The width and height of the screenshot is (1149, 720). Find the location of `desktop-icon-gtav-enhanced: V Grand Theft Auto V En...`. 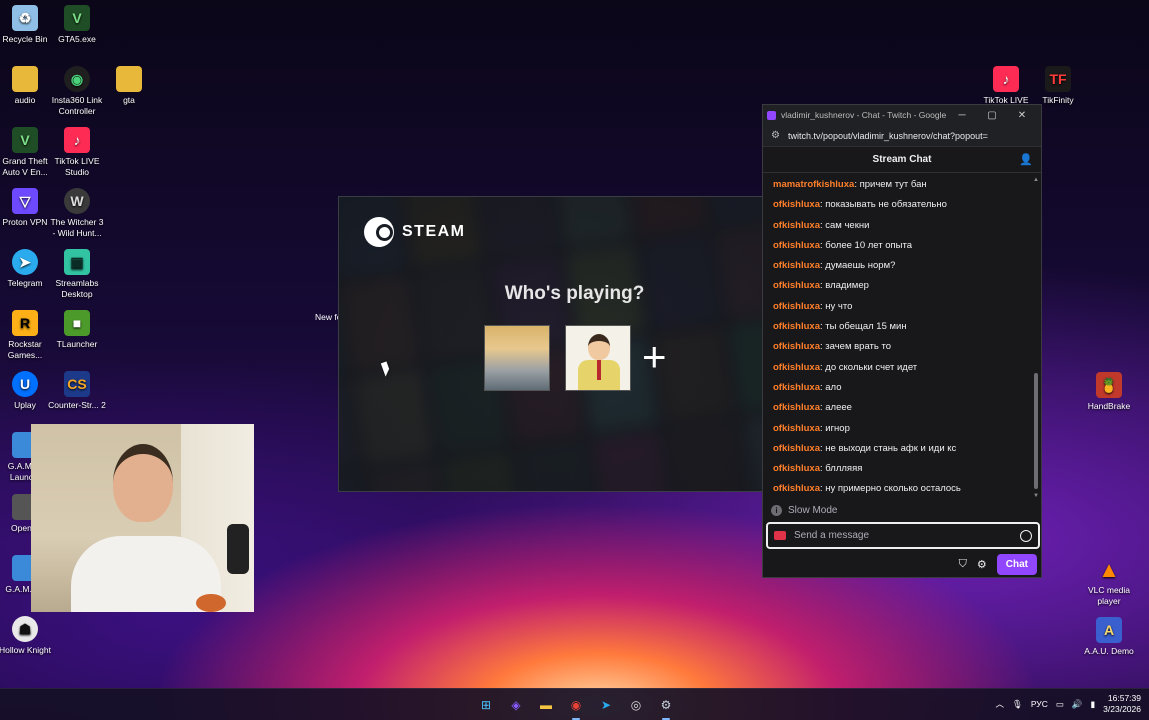

desktop-icon-gtav-enhanced: V Grand Theft Auto V En... is located at coordinates (27, 152).